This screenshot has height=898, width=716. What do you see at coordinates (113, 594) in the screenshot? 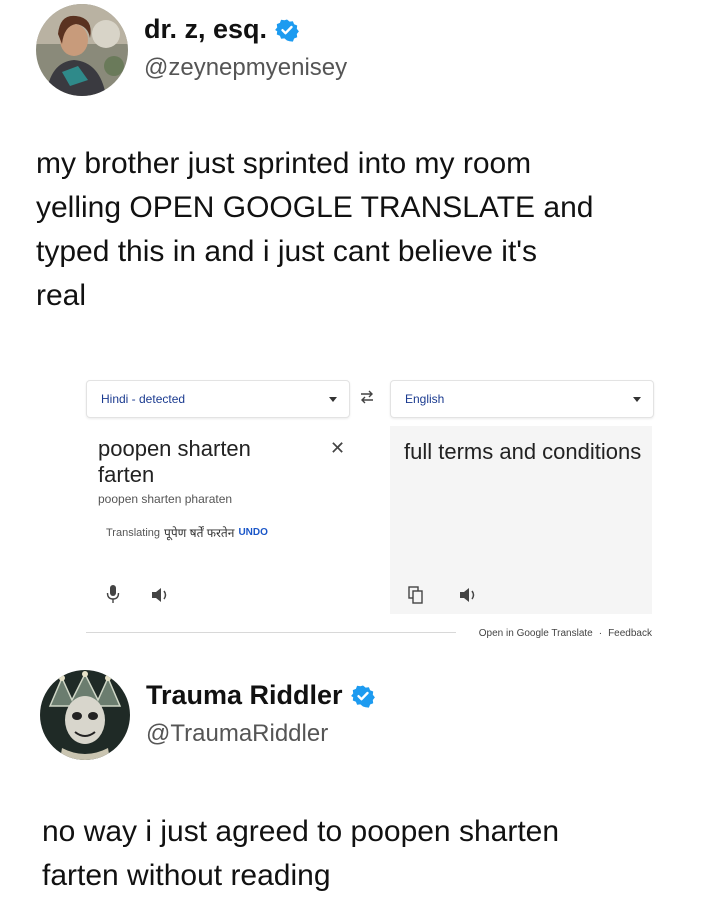
I see `microphone-icon` at bounding box center [113, 594].